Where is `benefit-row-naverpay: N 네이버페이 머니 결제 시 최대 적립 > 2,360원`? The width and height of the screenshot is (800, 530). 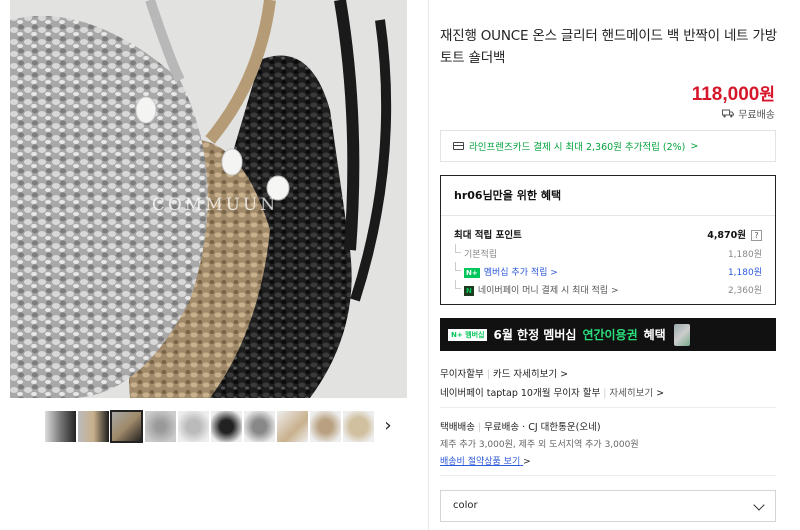
benefit-row-naverpay: N 네이버페이 머니 결제 시 최대 적립 > 2,360원 is located at coordinates (608, 288).